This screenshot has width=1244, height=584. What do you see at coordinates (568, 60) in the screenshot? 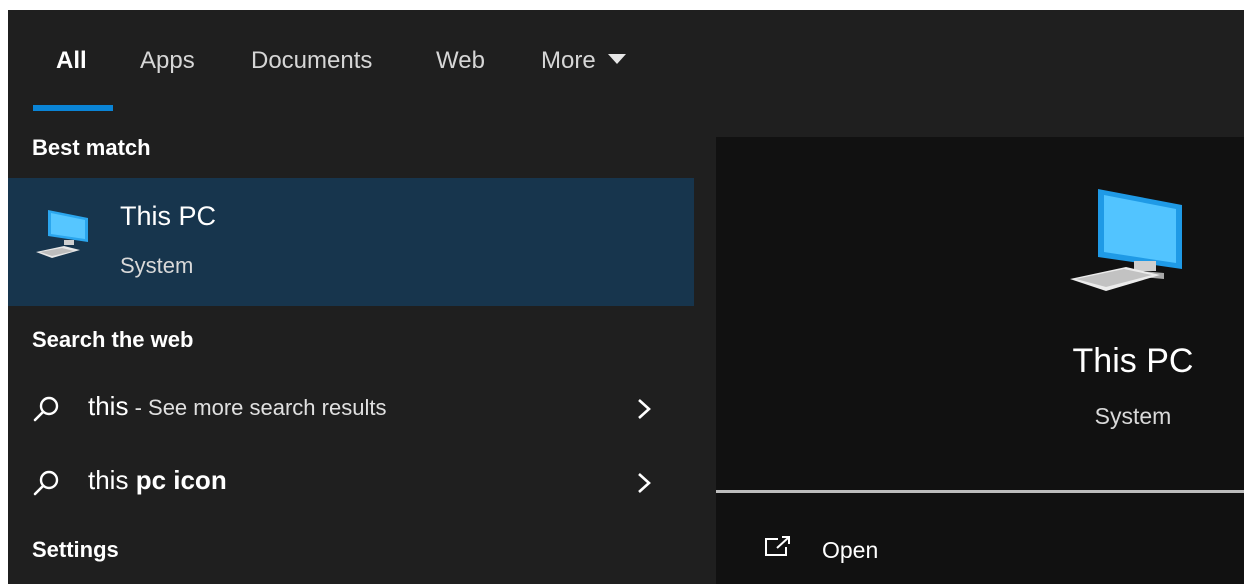
I see `tab-more-label: More` at bounding box center [568, 60].